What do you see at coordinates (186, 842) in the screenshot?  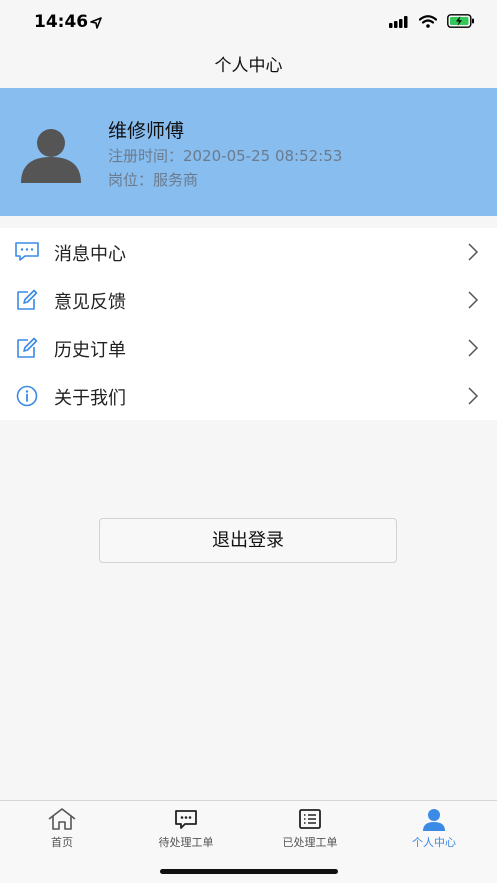 I see `tab-label: 待处理工单` at bounding box center [186, 842].